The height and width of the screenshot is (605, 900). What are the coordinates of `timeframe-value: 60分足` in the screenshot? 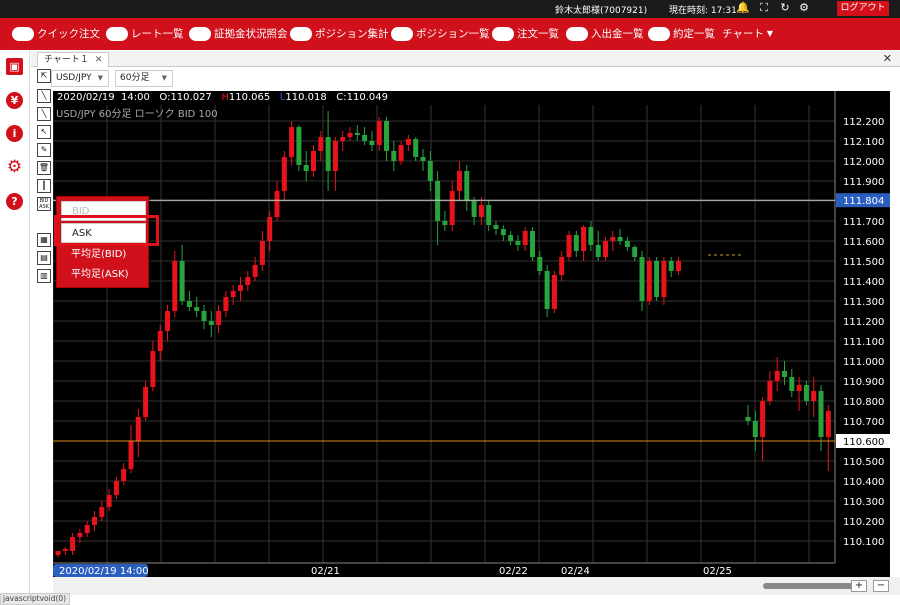 It's located at (135, 78).